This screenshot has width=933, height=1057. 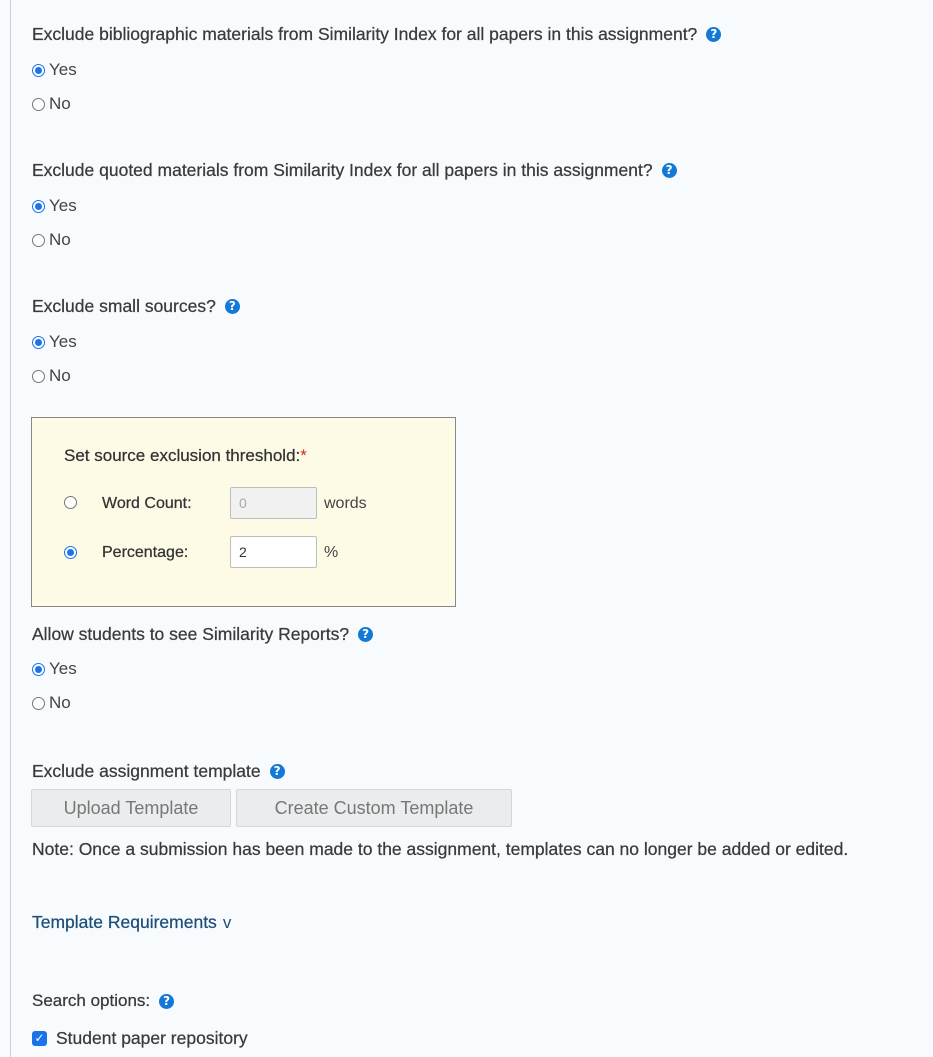 What do you see at coordinates (124, 306) in the screenshot?
I see `question-label: Exclude small sources?` at bounding box center [124, 306].